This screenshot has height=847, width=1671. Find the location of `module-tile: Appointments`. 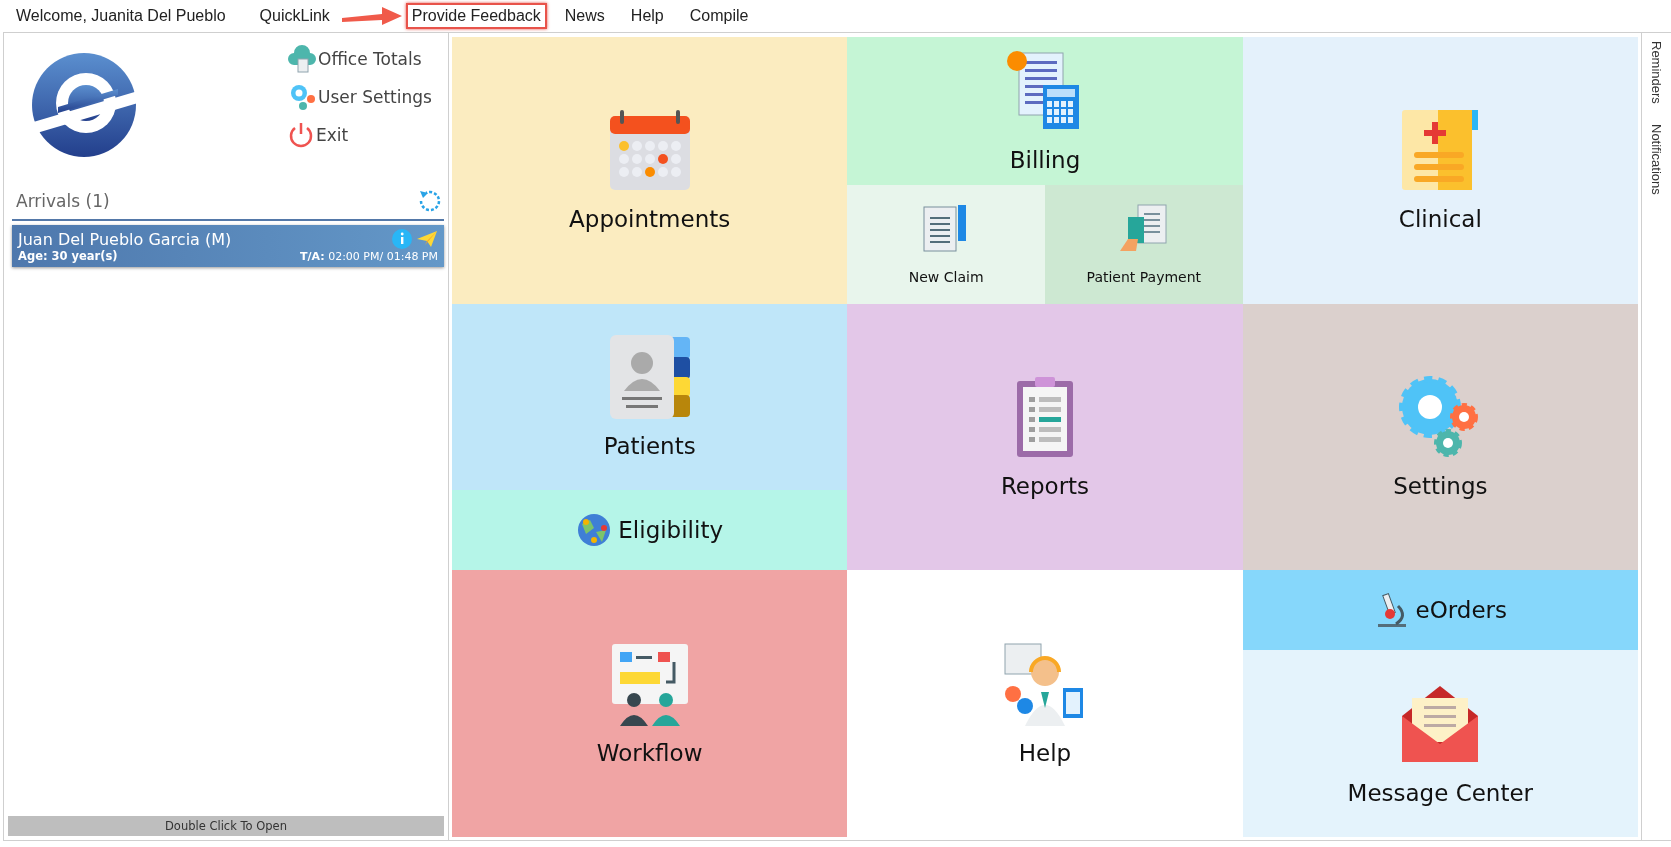

module-tile: Appointments is located at coordinates (650, 170).